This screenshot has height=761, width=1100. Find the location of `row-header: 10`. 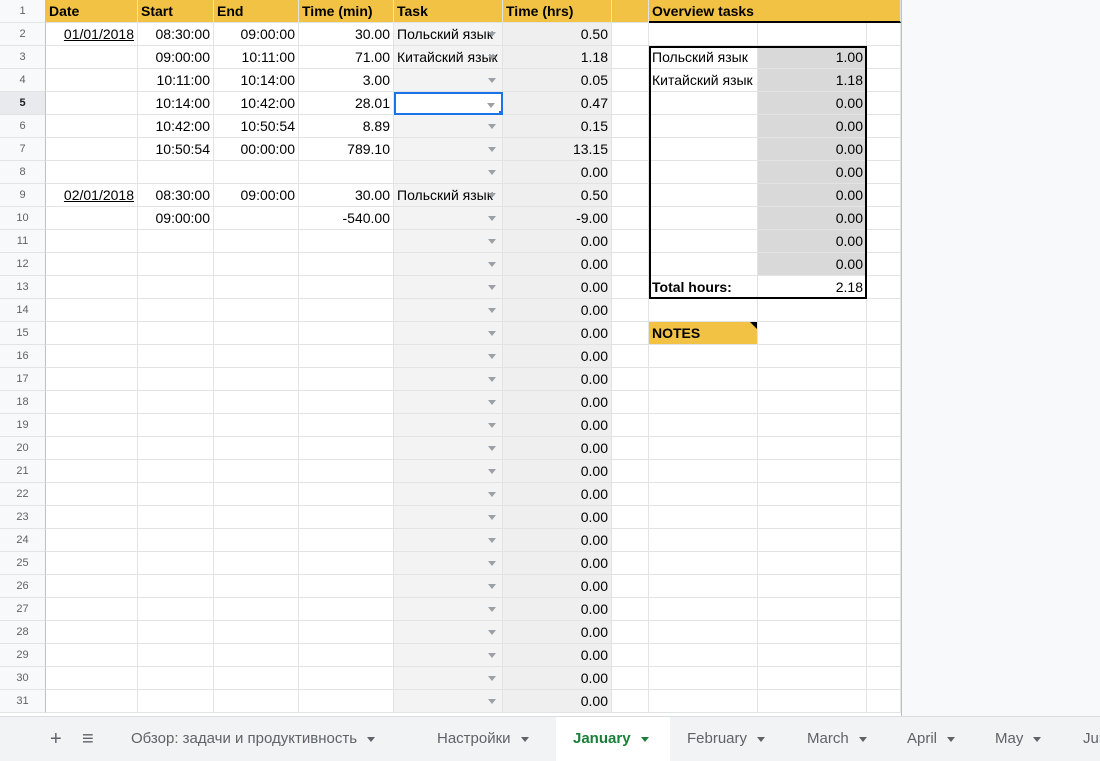

row-header: 10 is located at coordinates (23, 218).